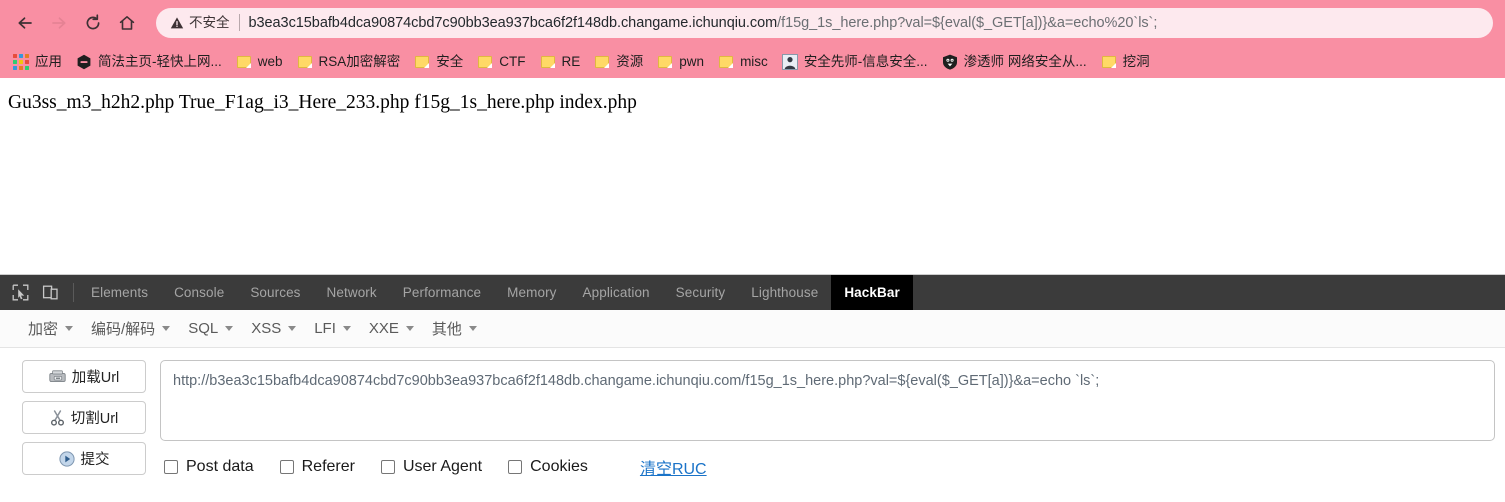 Image resolution: width=1505 pixels, height=502 pixels. Describe the element at coordinates (57, 417) in the screenshot. I see `scissors-icon` at that location.